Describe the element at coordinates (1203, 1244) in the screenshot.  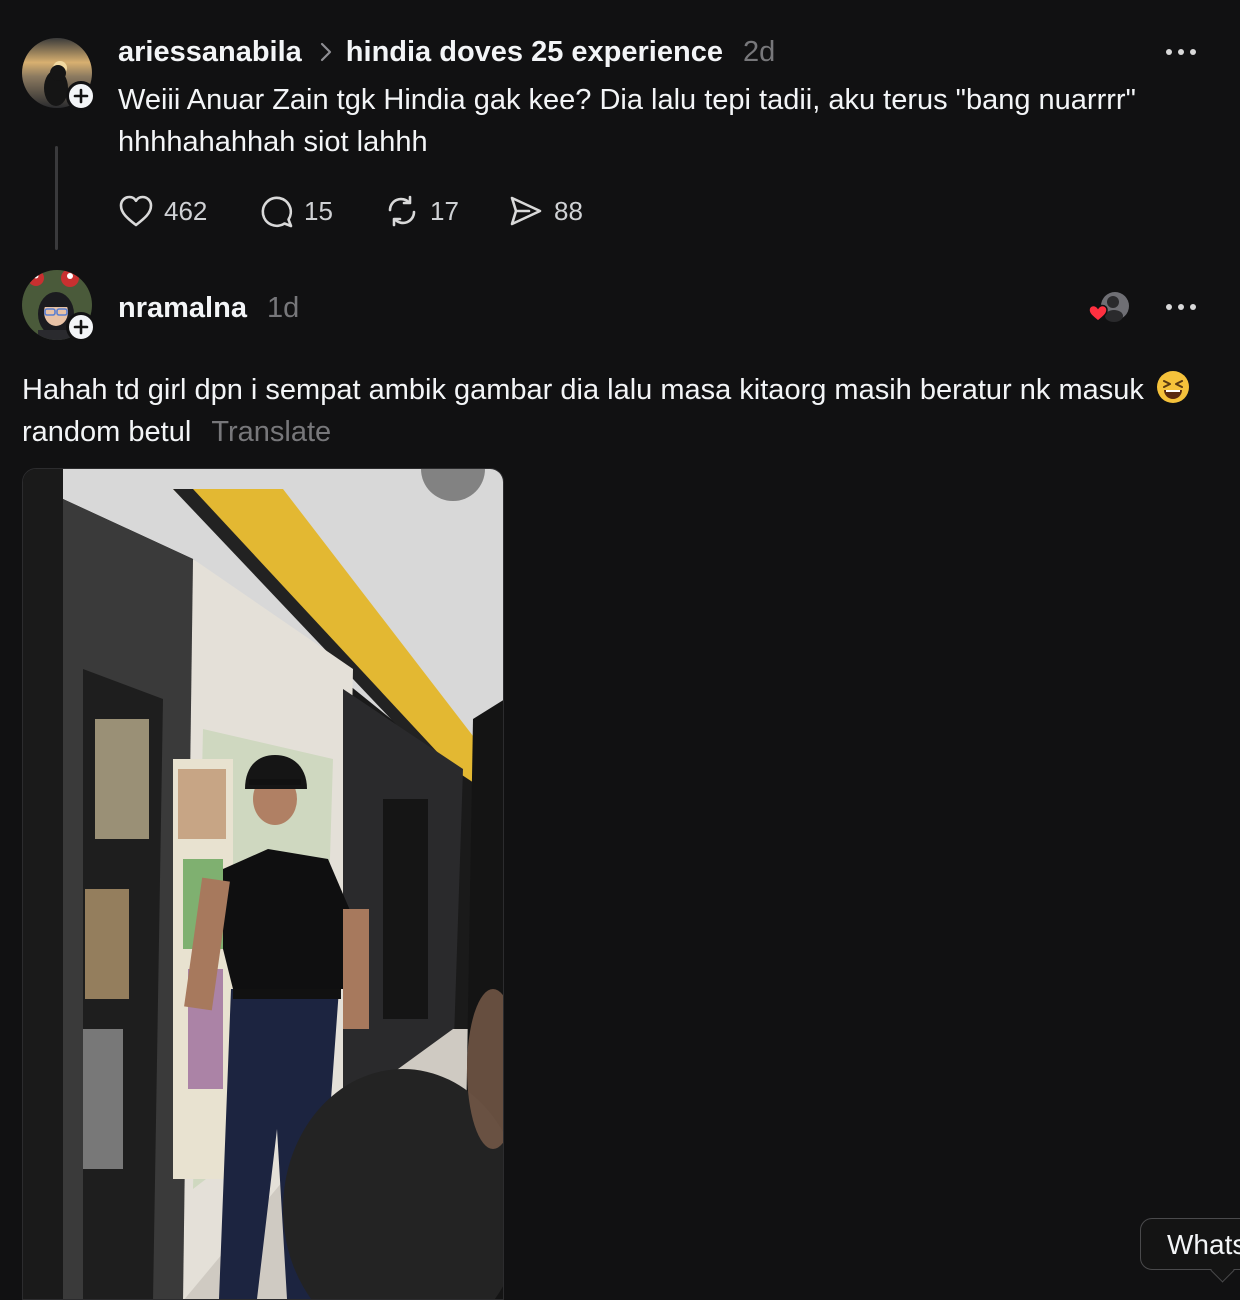
I see `tooltip-text: Whats` at that location.